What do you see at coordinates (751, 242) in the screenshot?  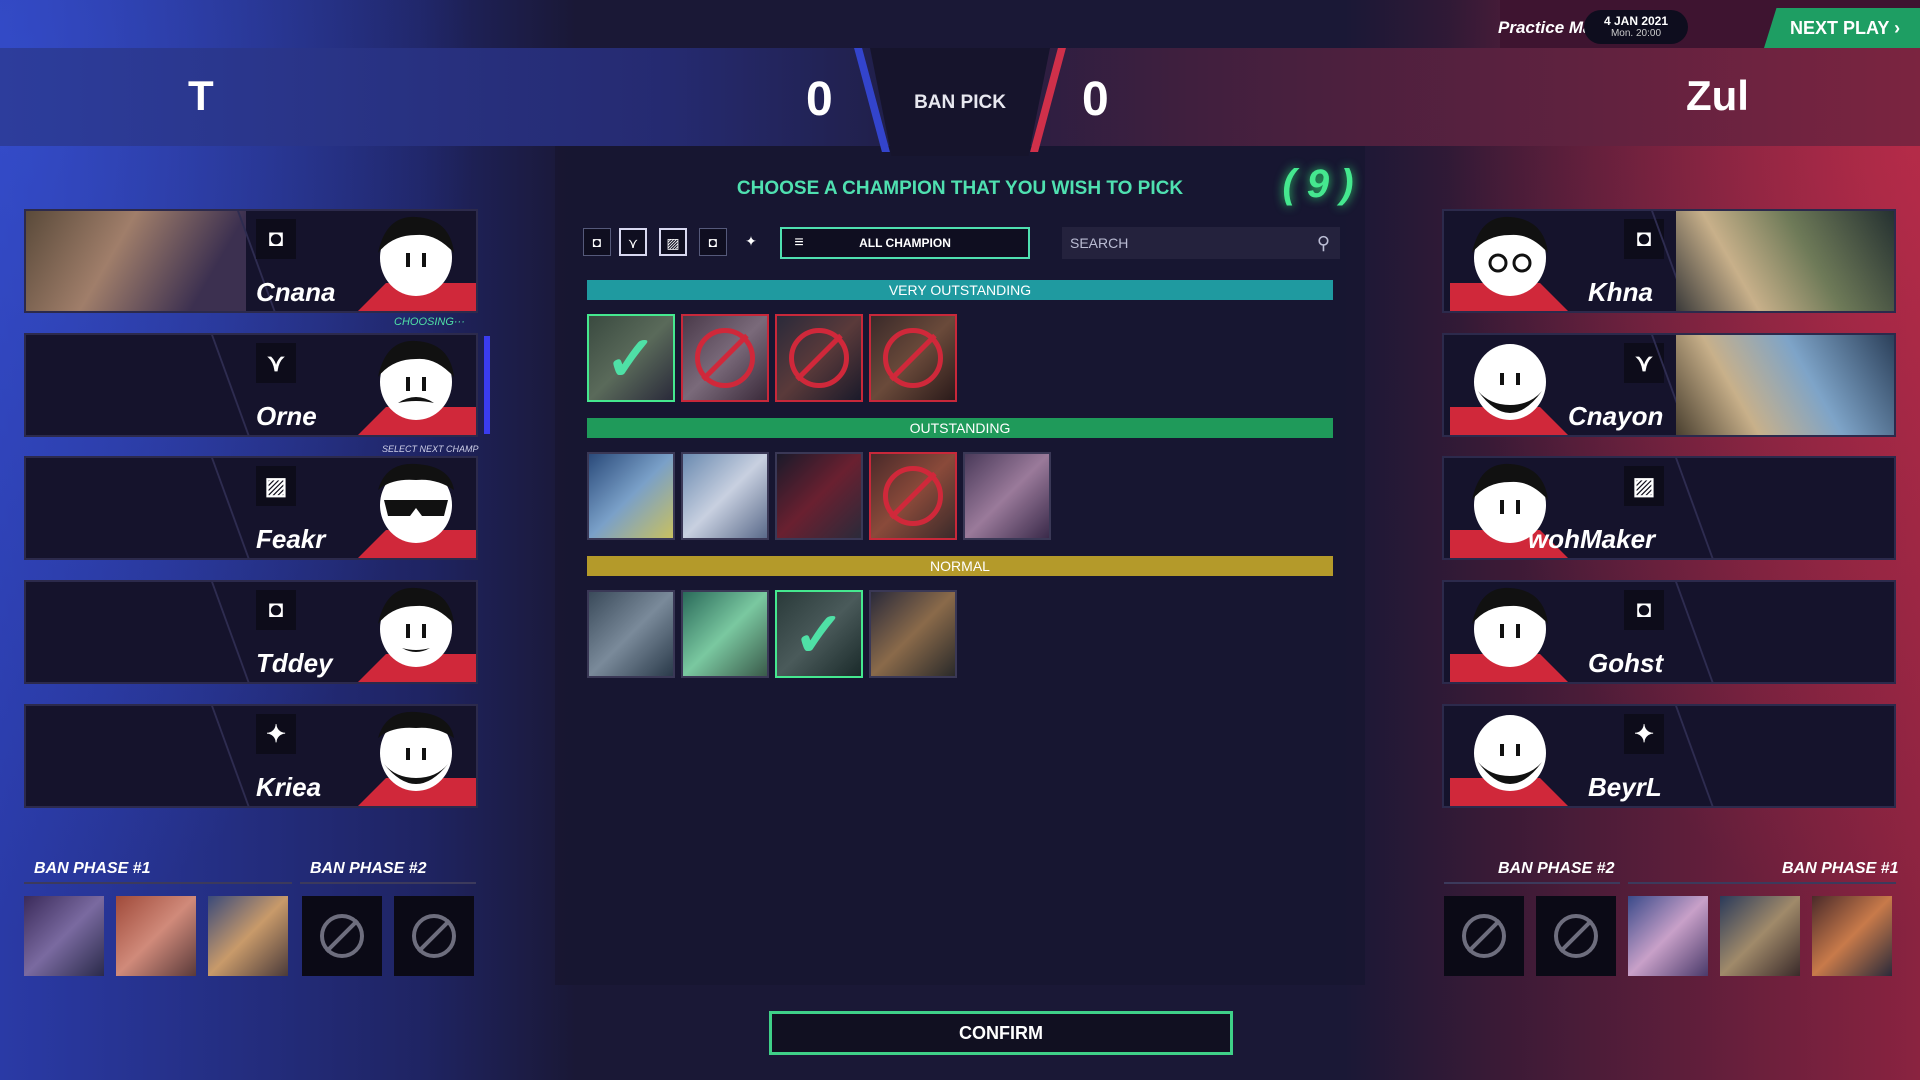 I see `filter-wings-role-icon: ✦` at bounding box center [751, 242].